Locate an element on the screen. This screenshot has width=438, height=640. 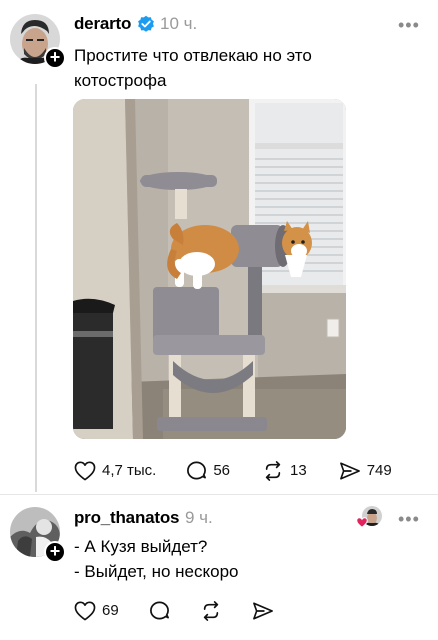
reply-like-button: 69 is located at coordinates (96, 611).